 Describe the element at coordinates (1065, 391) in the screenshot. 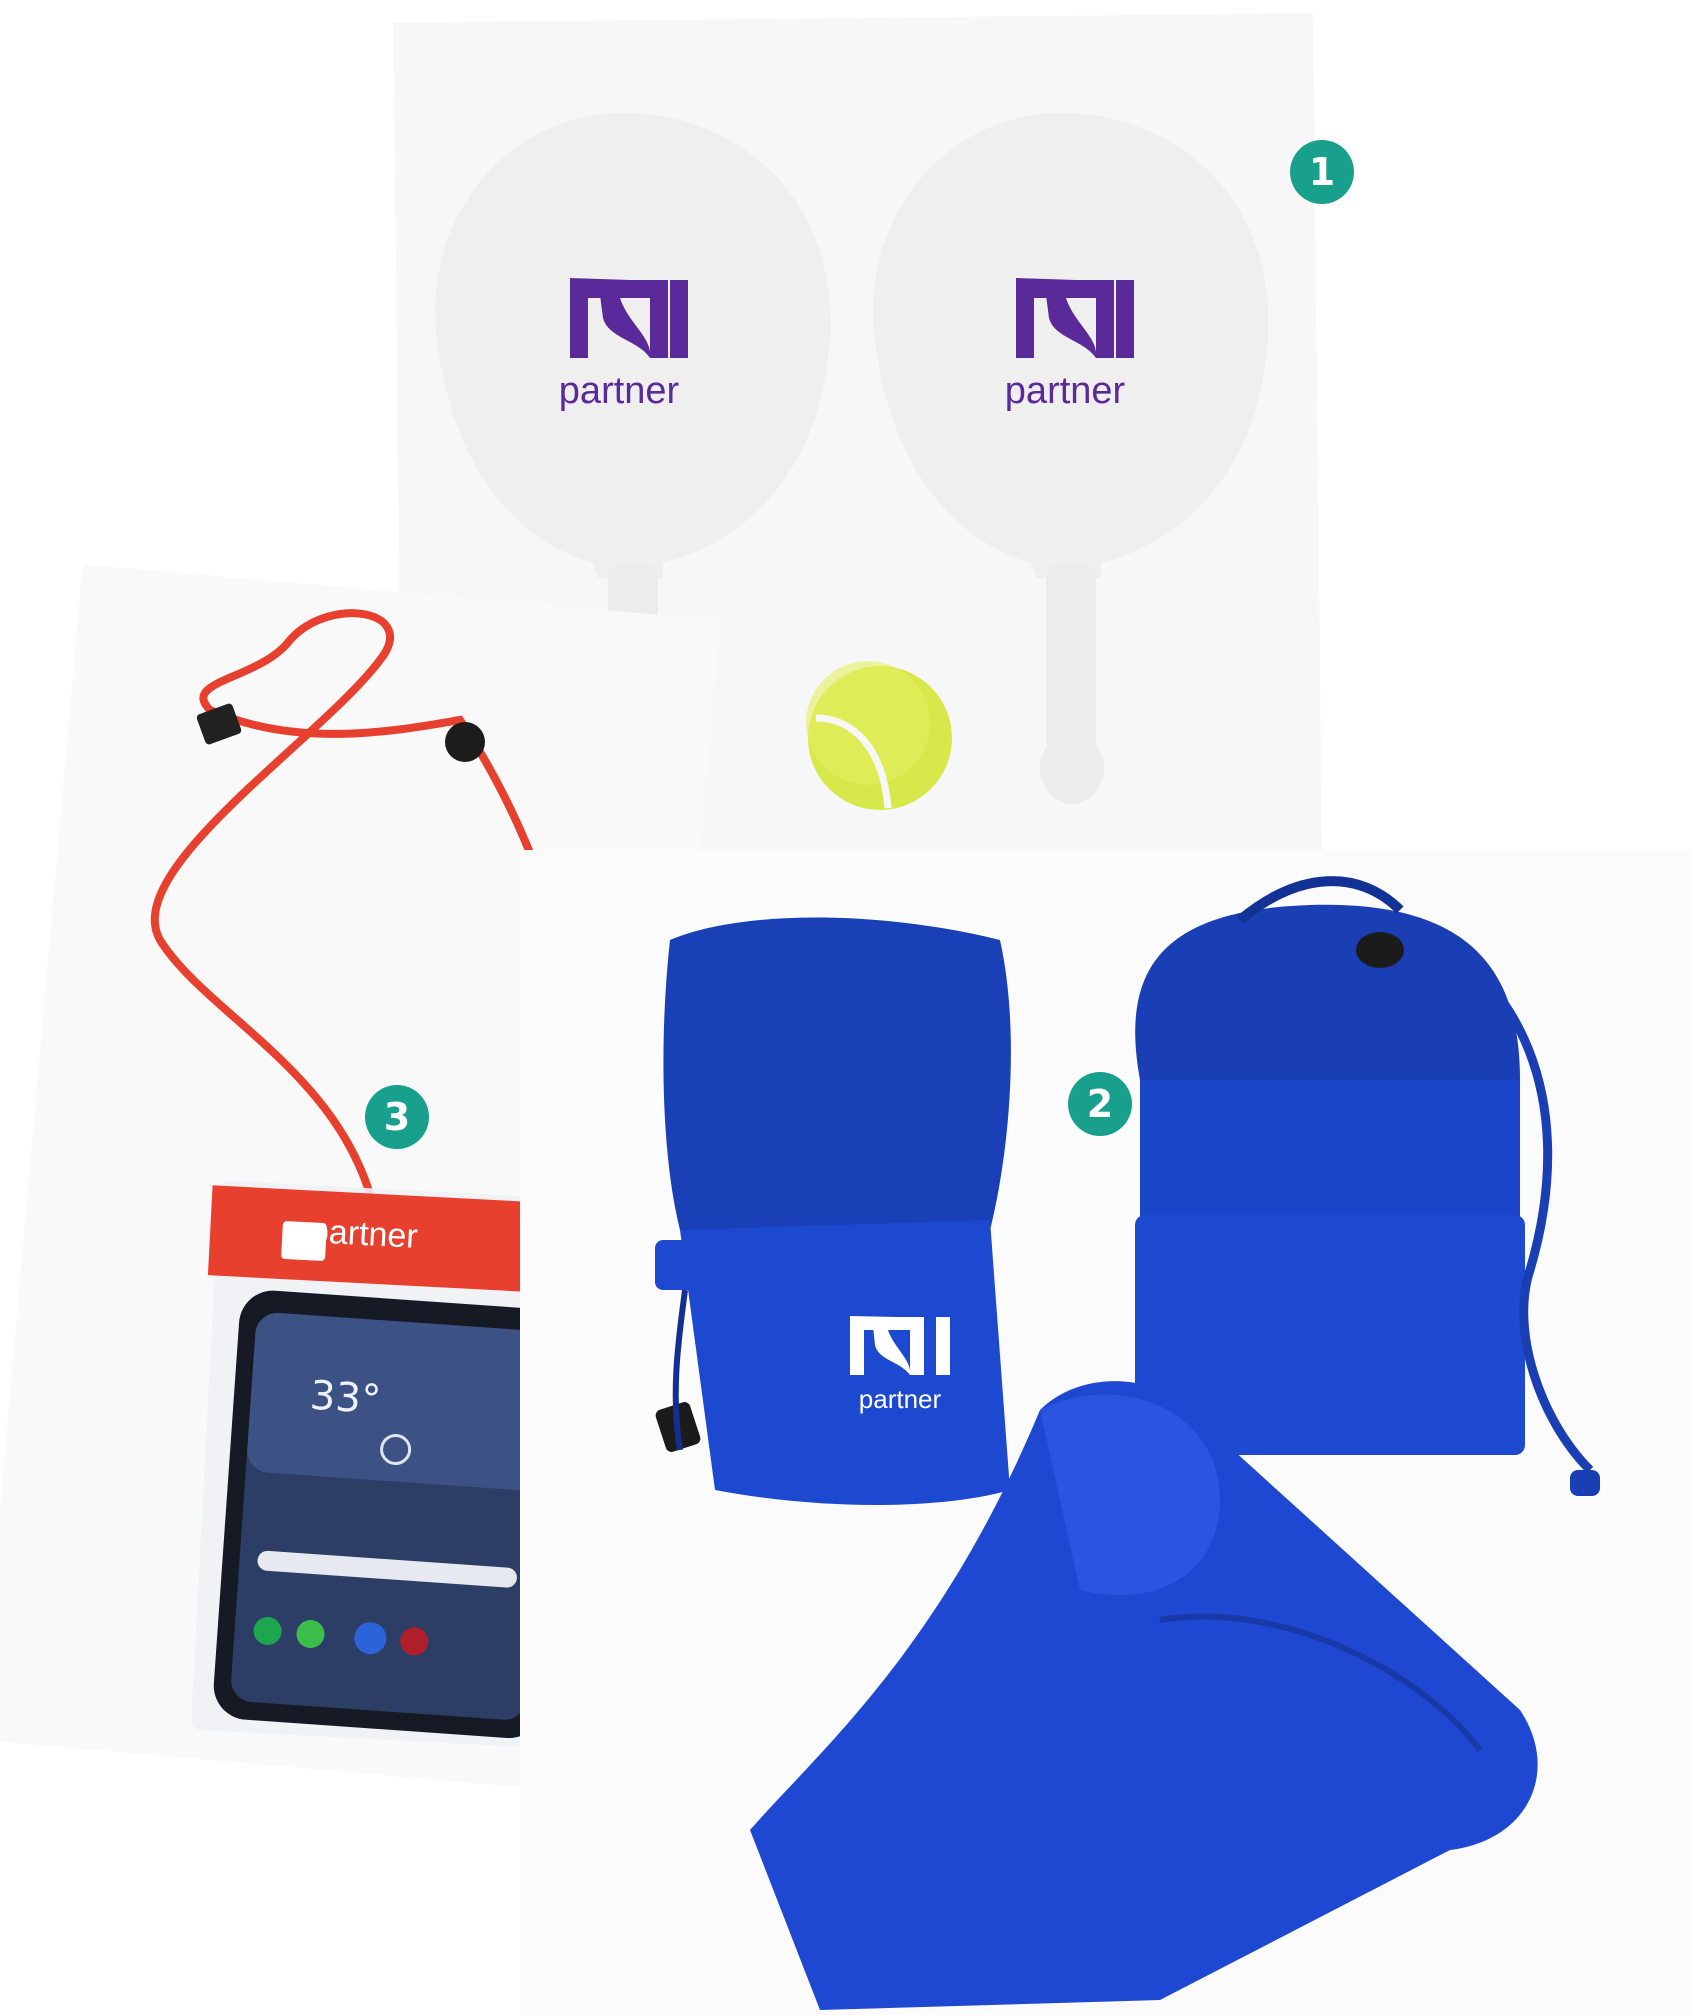

I see `partner-wordmark-right: partner` at that location.